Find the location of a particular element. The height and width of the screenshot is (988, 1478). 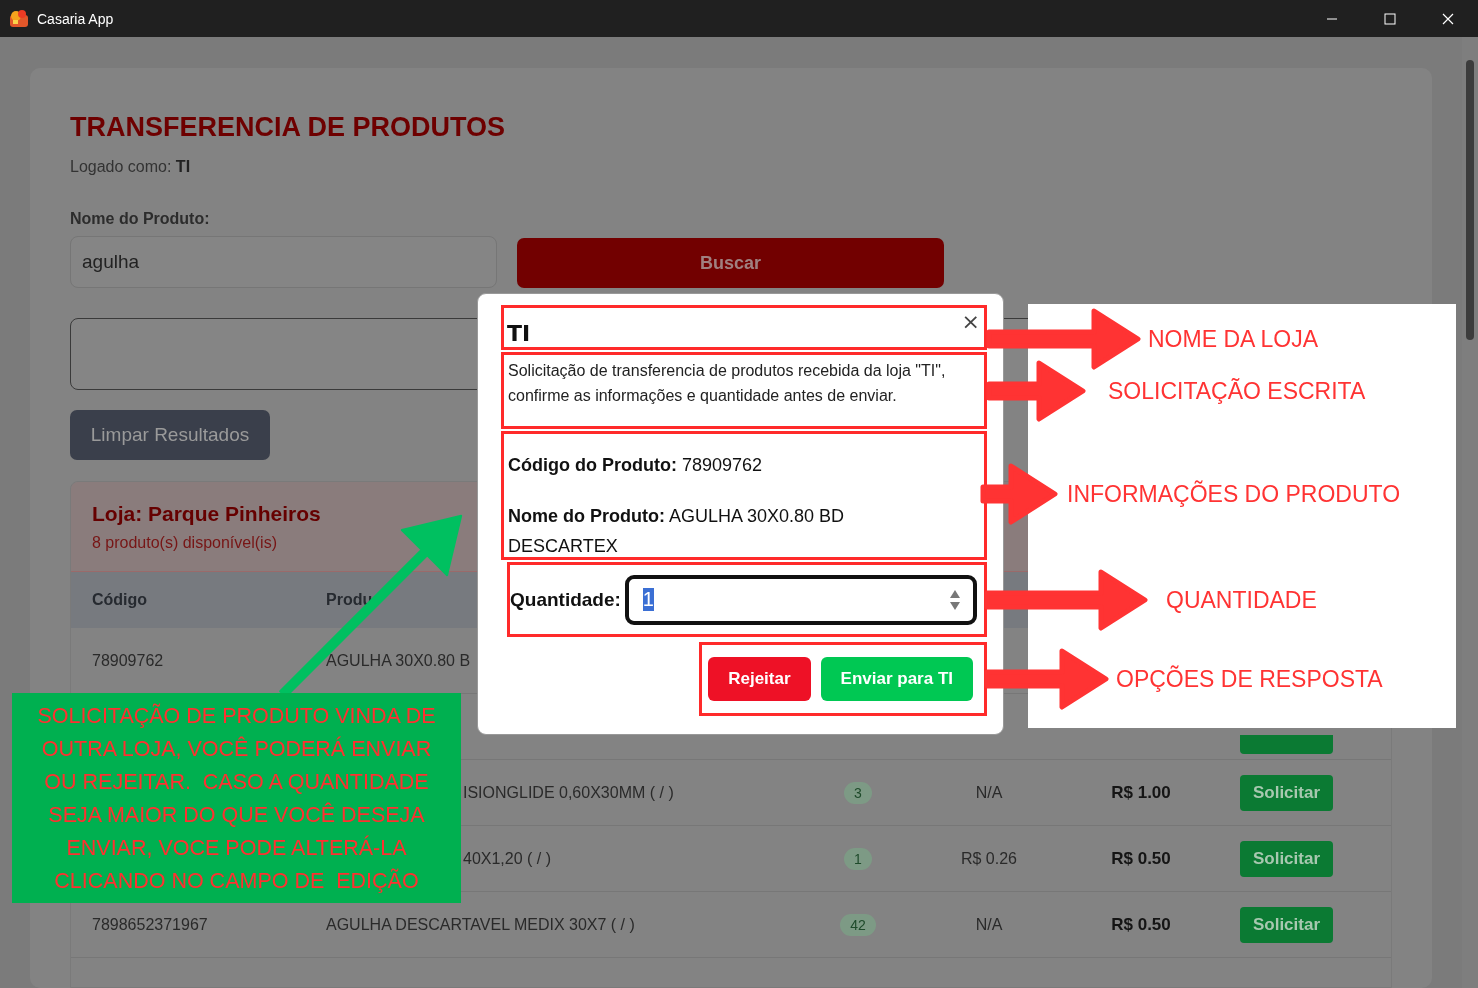

spinner-icon is located at coordinates (955, 599).